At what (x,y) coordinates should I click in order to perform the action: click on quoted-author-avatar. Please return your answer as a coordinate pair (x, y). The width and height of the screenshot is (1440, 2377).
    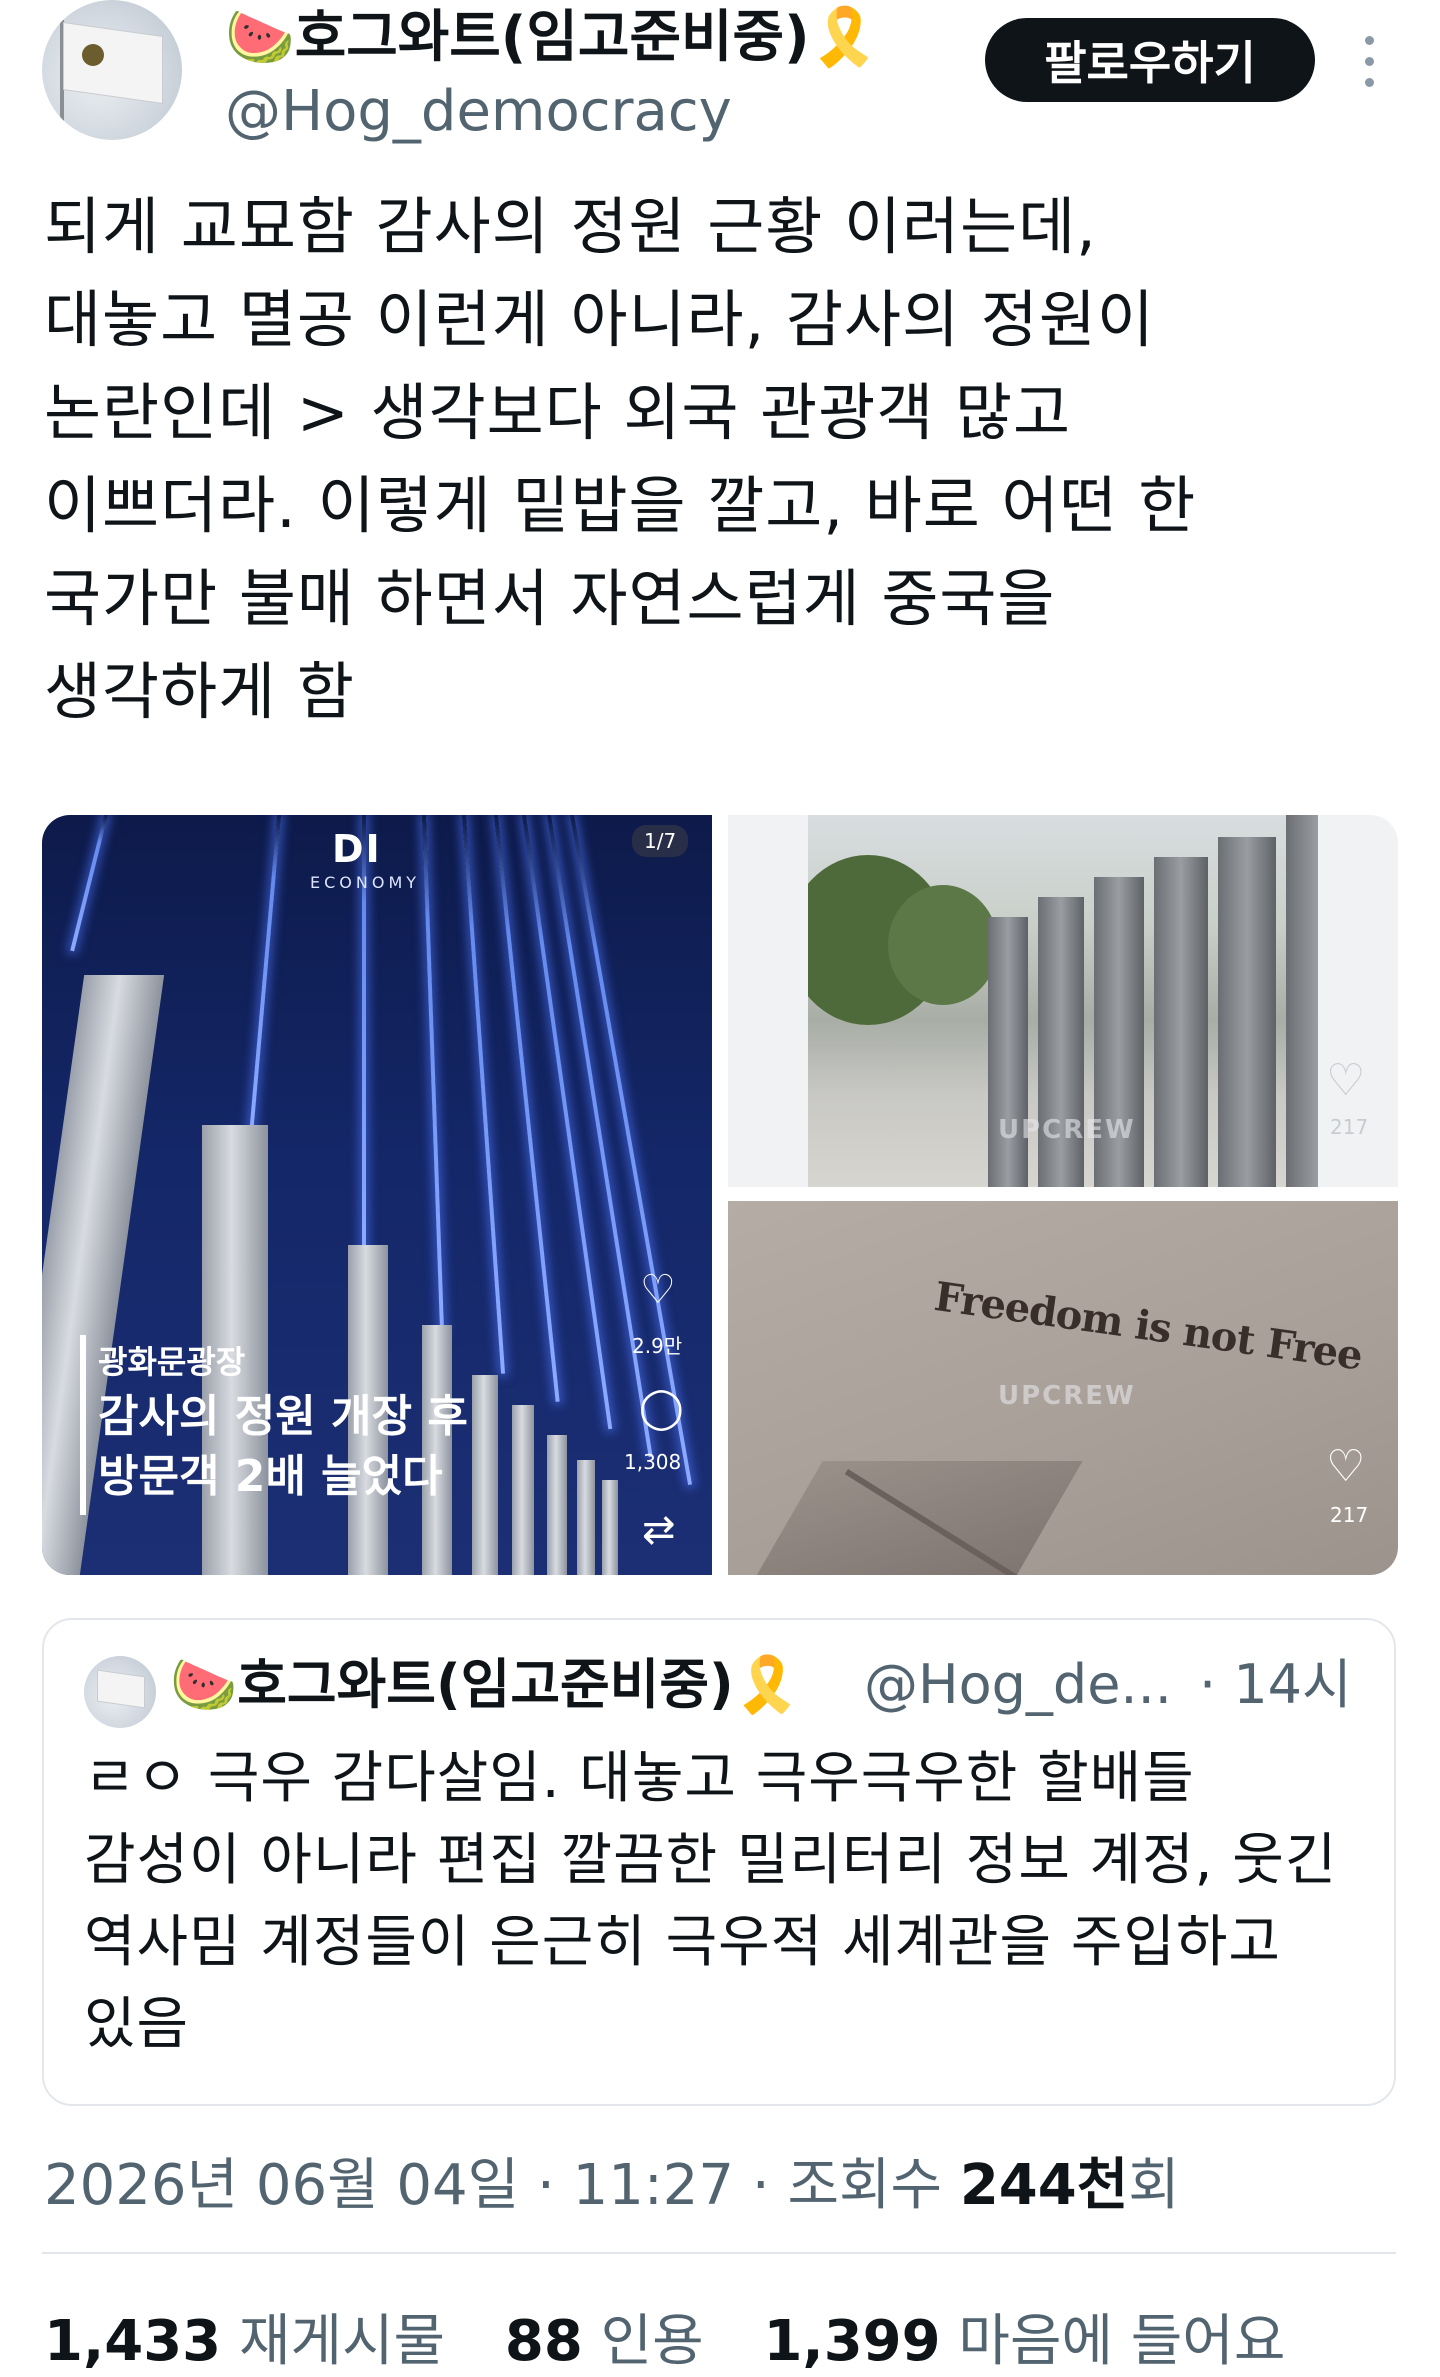
    Looking at the image, I should click on (120, 1692).